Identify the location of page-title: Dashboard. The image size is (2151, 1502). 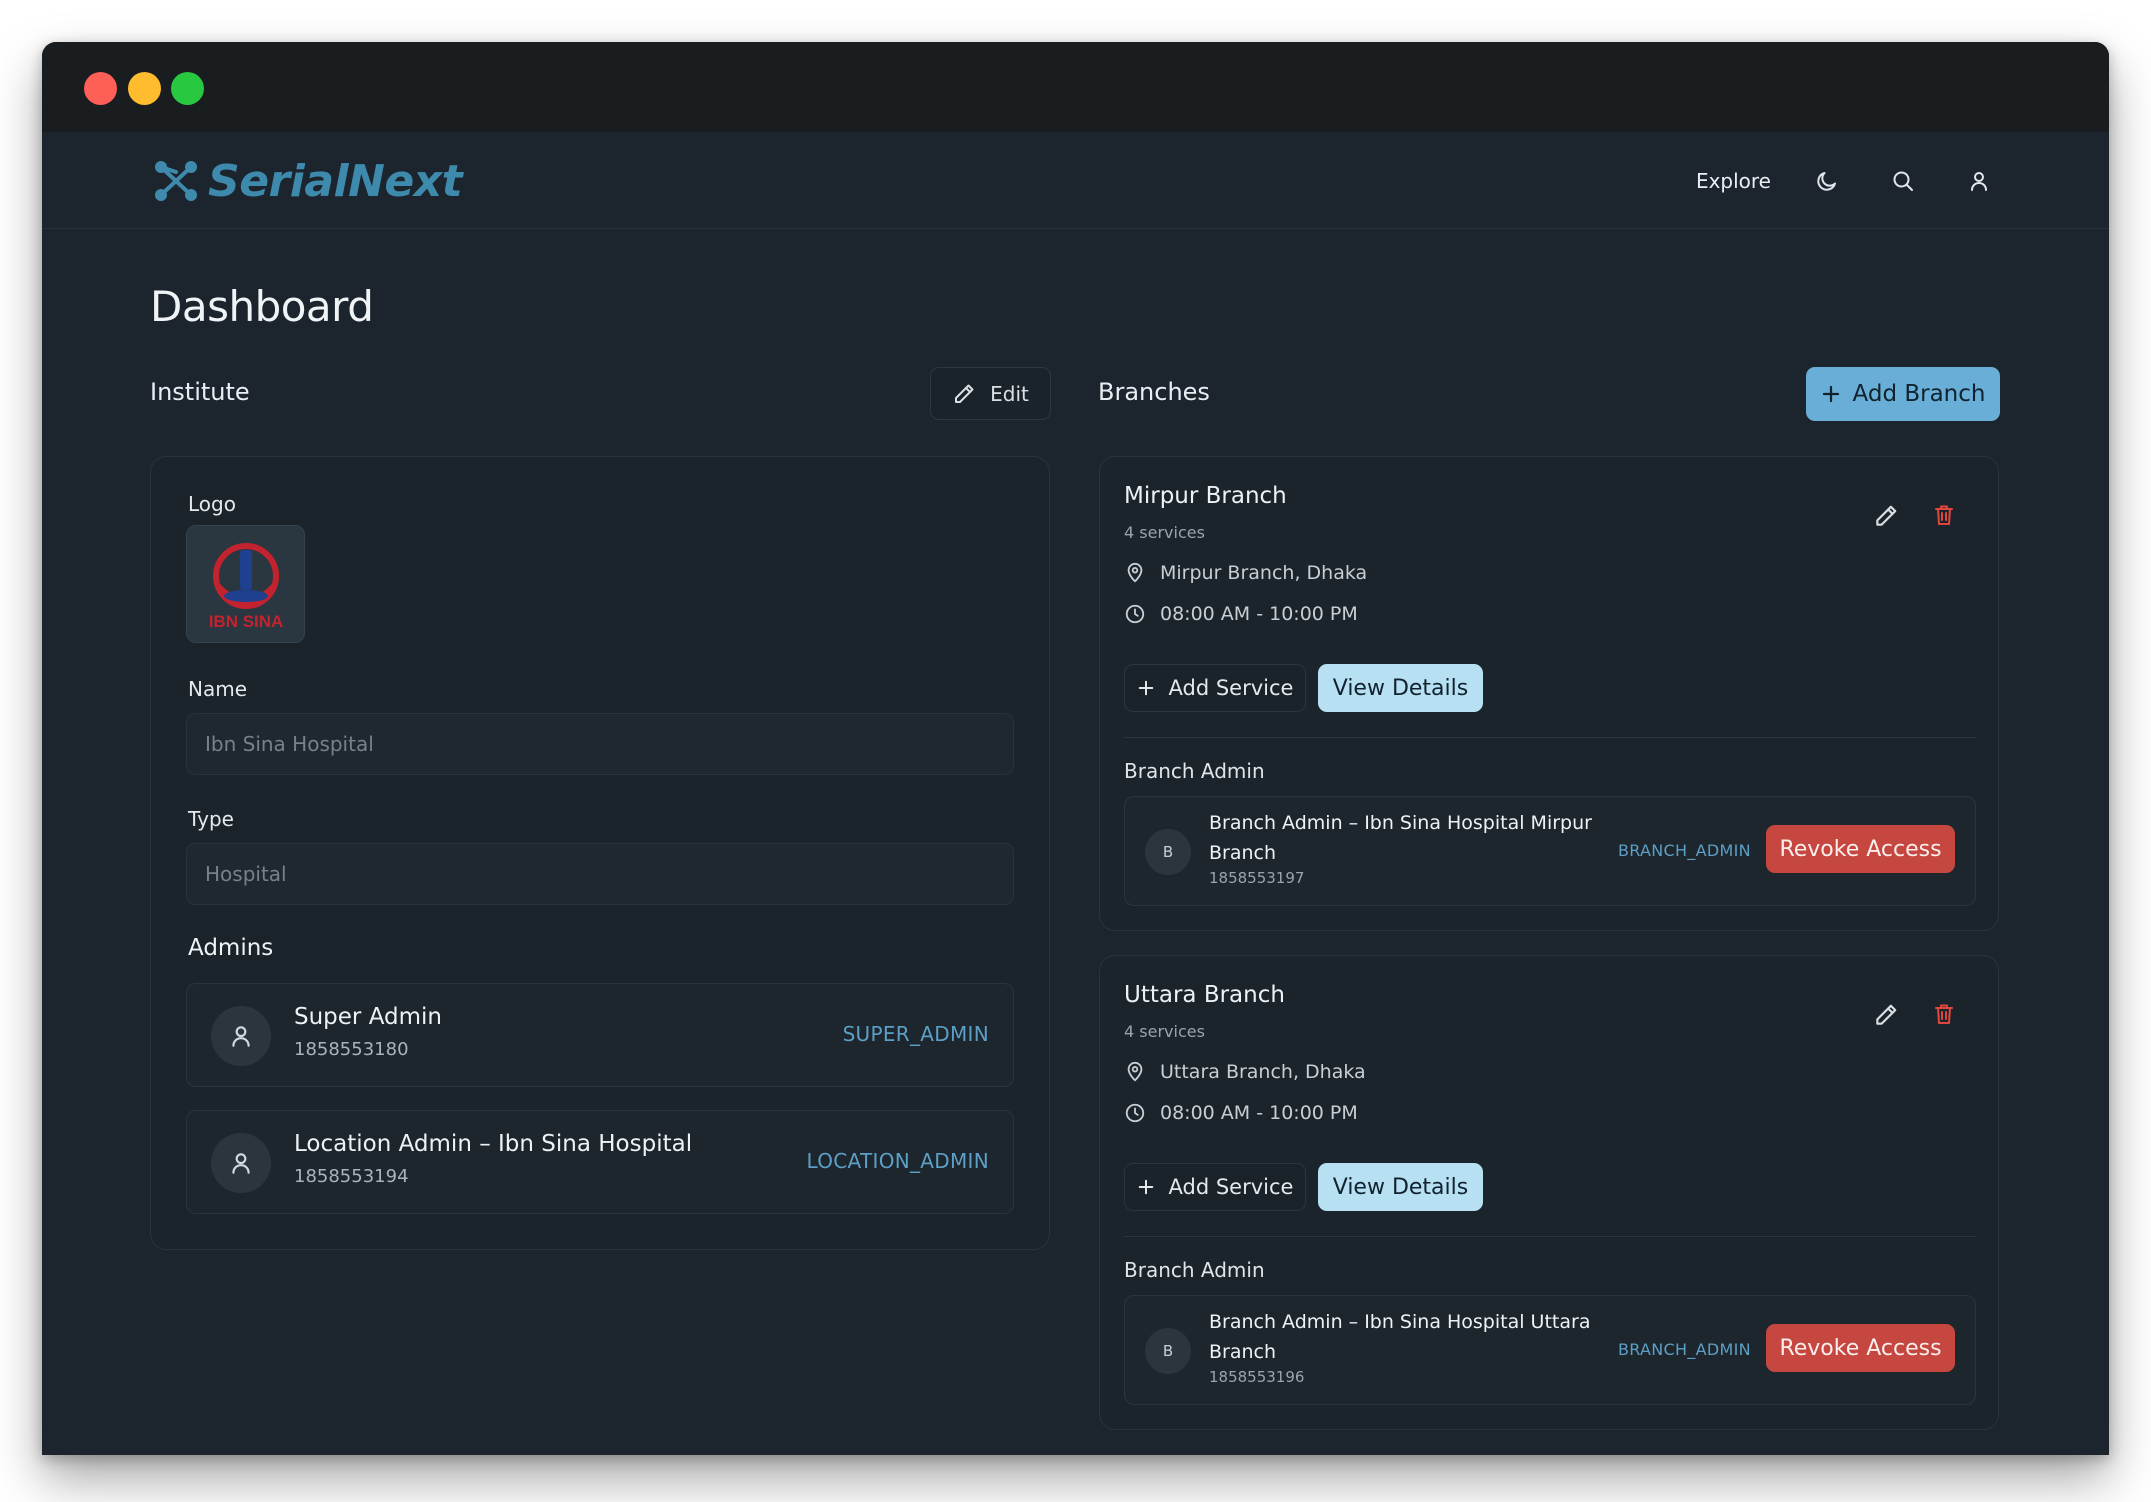
(262, 306).